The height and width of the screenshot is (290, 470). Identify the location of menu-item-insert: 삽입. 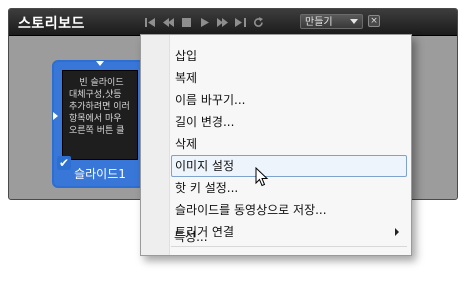
(289, 56).